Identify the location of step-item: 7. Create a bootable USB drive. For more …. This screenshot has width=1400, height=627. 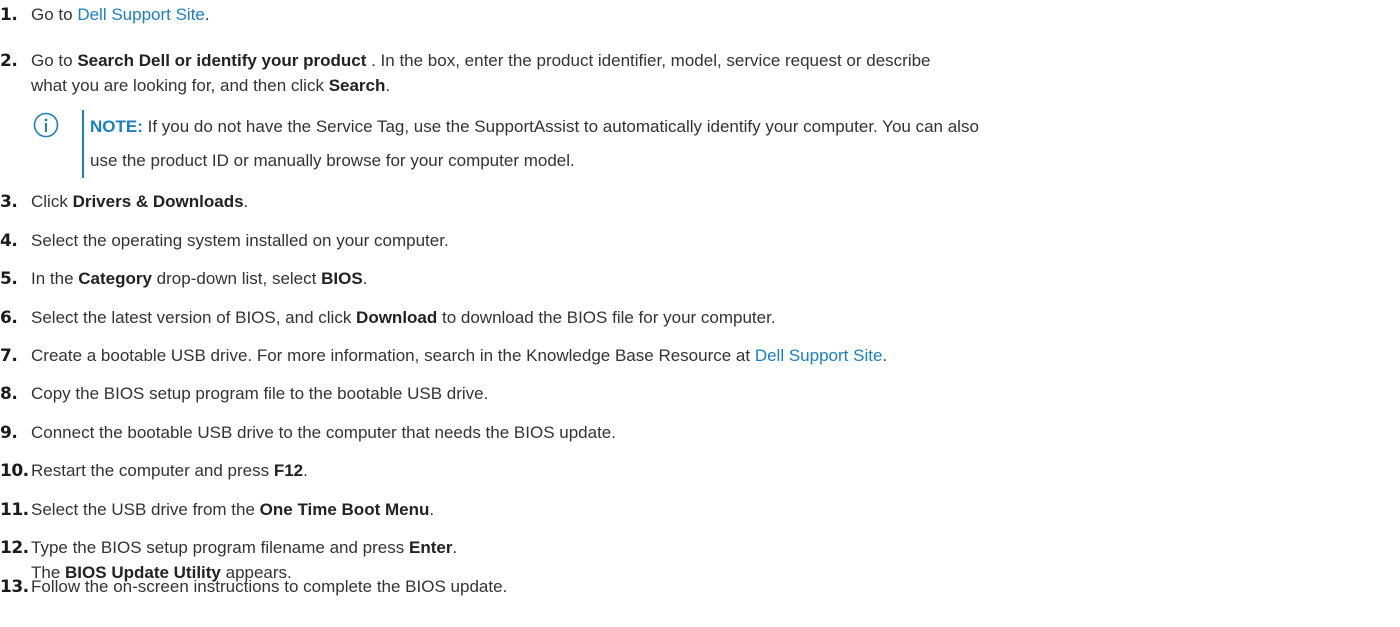
(695, 356).